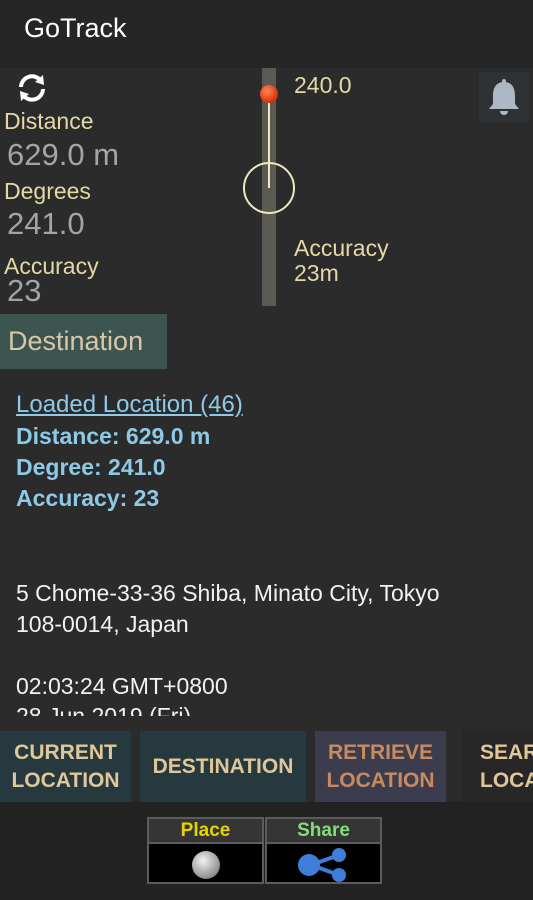  What do you see at coordinates (102, 624) in the screenshot?
I see `address-line-2: 108-0014, Japan` at bounding box center [102, 624].